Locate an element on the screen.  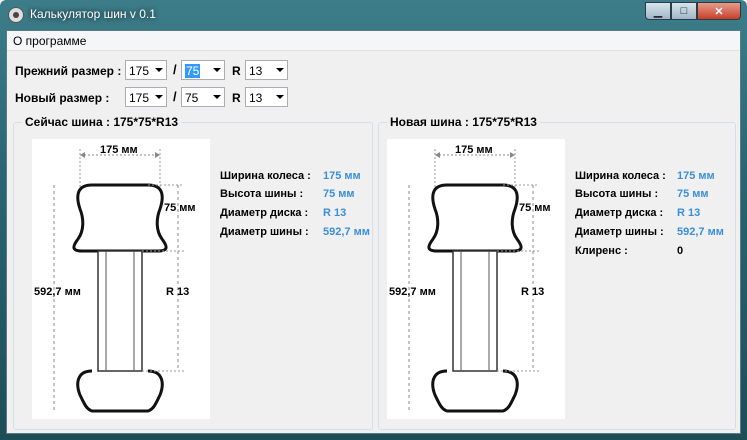
maximize-button: □ is located at coordinates (684, 11).